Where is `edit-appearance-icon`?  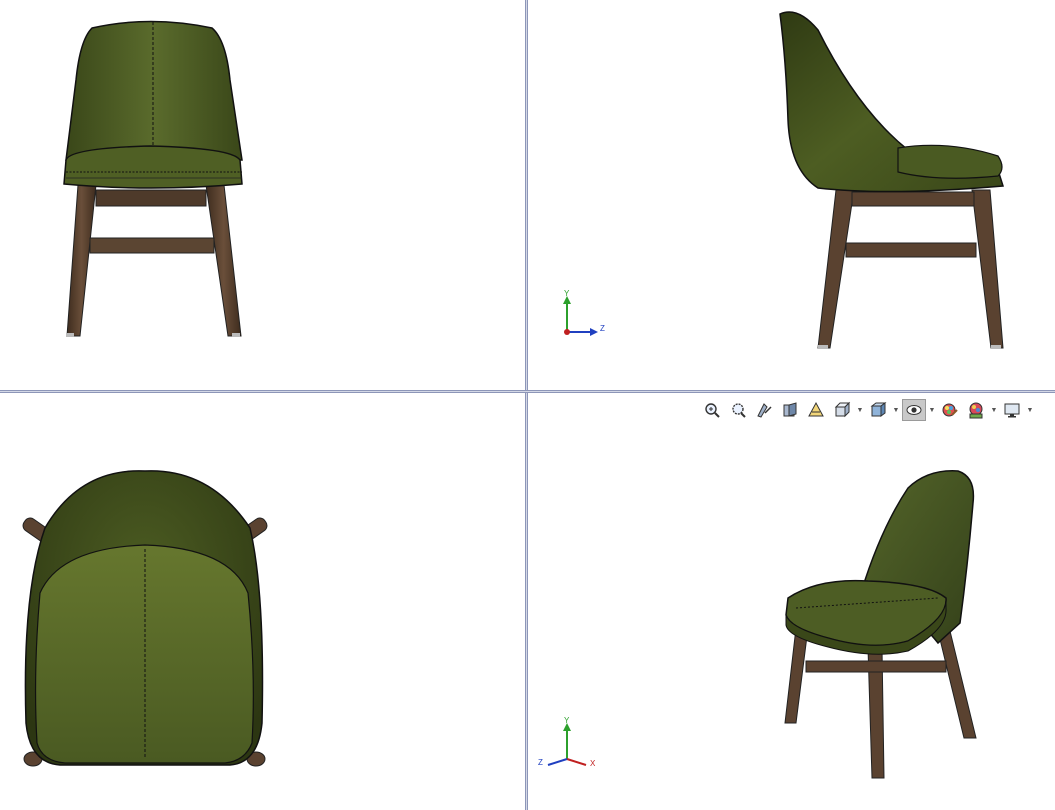 edit-appearance-icon is located at coordinates (950, 410).